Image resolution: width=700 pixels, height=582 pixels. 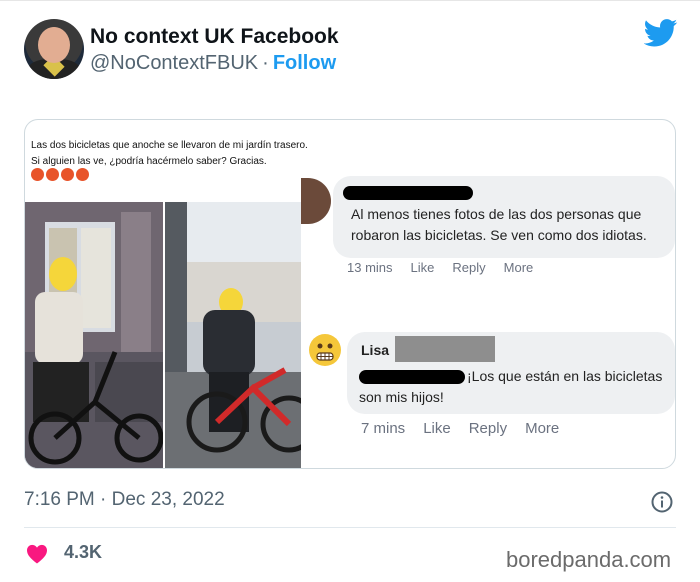 What do you see at coordinates (445, 349) in the screenshot?
I see `redacted-surname` at bounding box center [445, 349].